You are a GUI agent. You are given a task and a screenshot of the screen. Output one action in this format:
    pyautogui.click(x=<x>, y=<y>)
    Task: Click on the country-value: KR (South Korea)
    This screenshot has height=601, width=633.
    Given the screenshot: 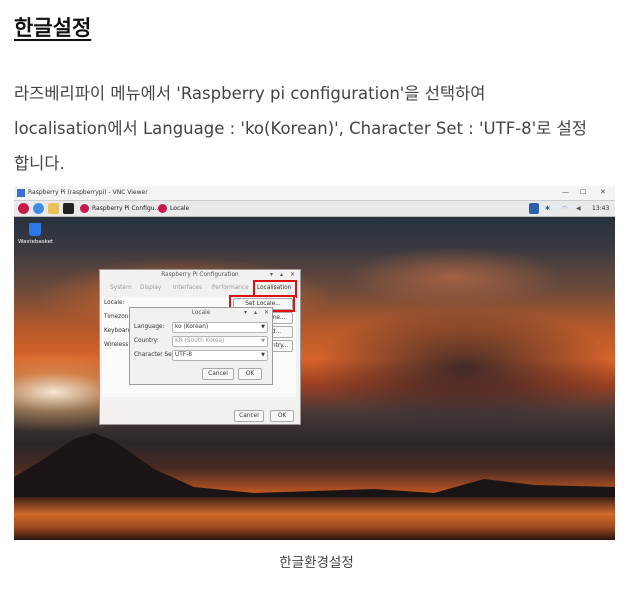 What is the action you would take?
    pyautogui.click(x=200, y=341)
    